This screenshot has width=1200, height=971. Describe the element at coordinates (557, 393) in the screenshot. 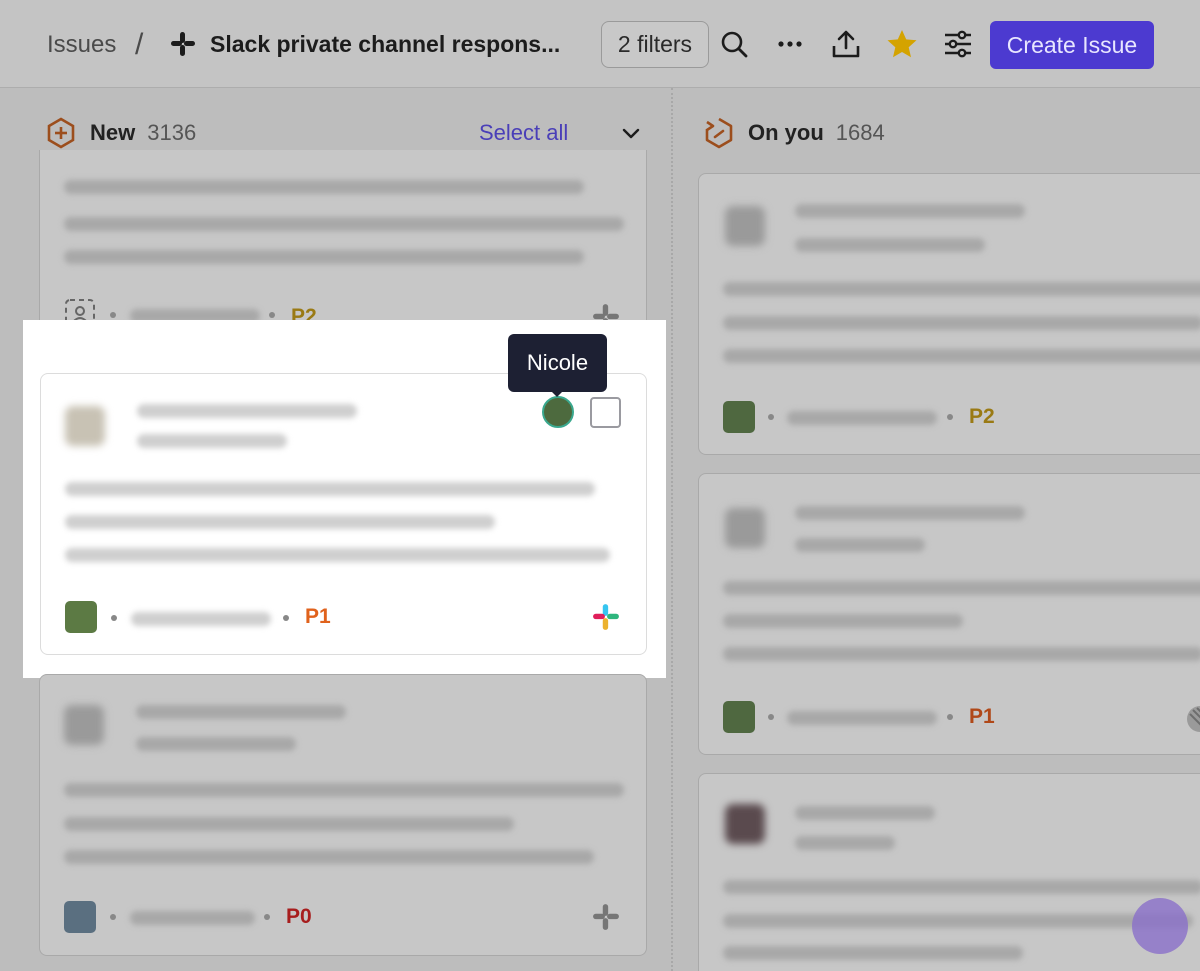

I see `tooltip-arrow` at that location.